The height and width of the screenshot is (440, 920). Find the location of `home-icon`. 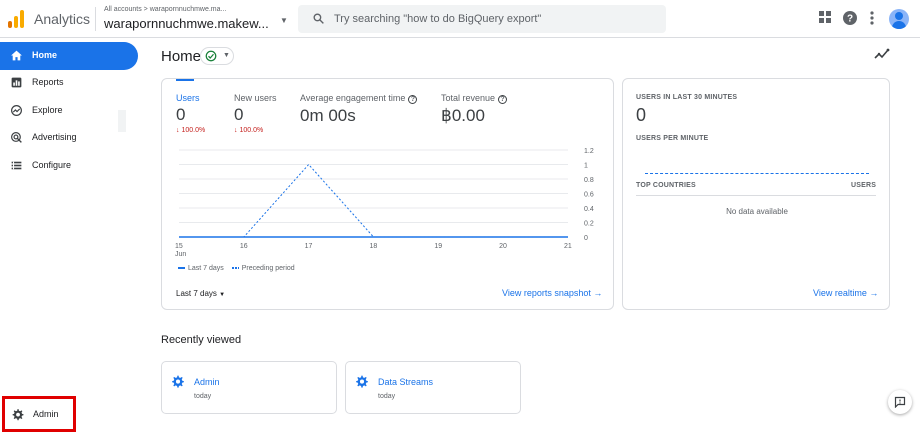

home-icon is located at coordinates (16, 55).